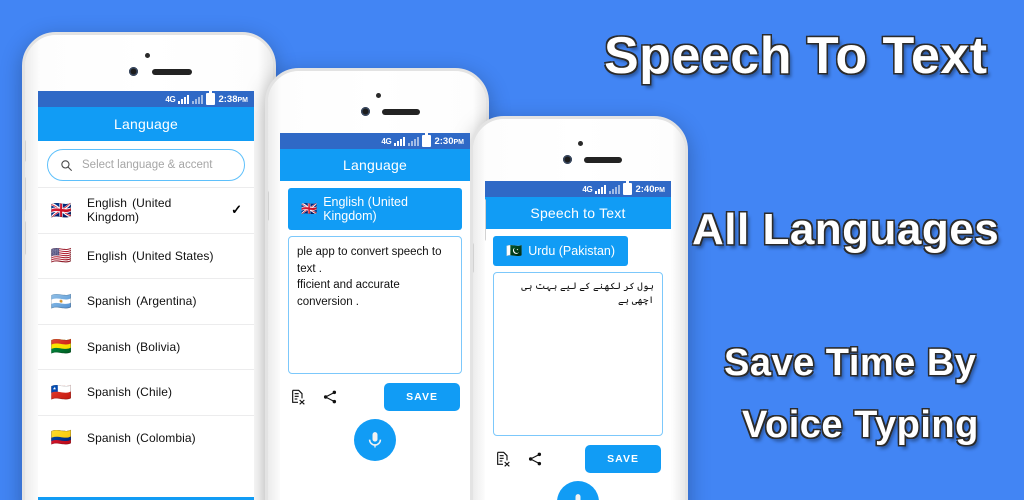 This screenshot has width=1024, height=500. What do you see at coordinates (650, 189) in the screenshot?
I see `status-clock: 2:40PM` at bounding box center [650, 189].